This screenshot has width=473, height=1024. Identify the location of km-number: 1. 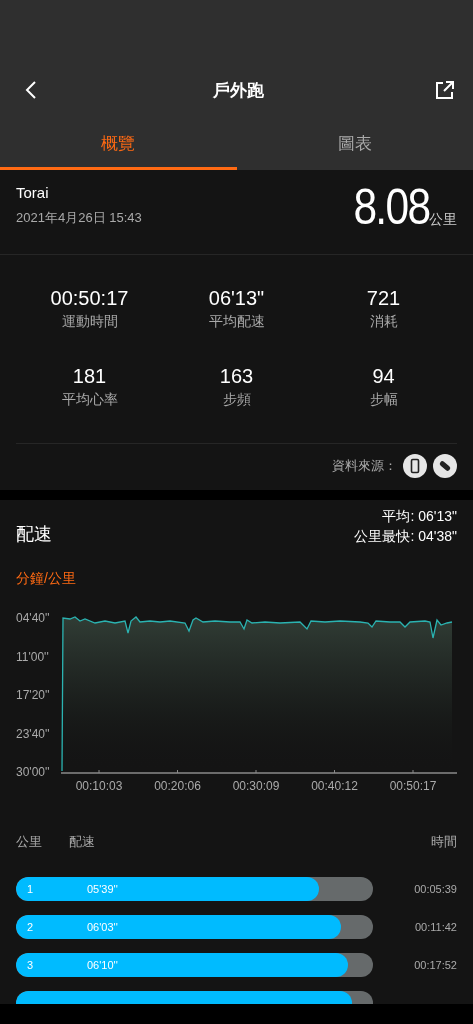
(31, 889).